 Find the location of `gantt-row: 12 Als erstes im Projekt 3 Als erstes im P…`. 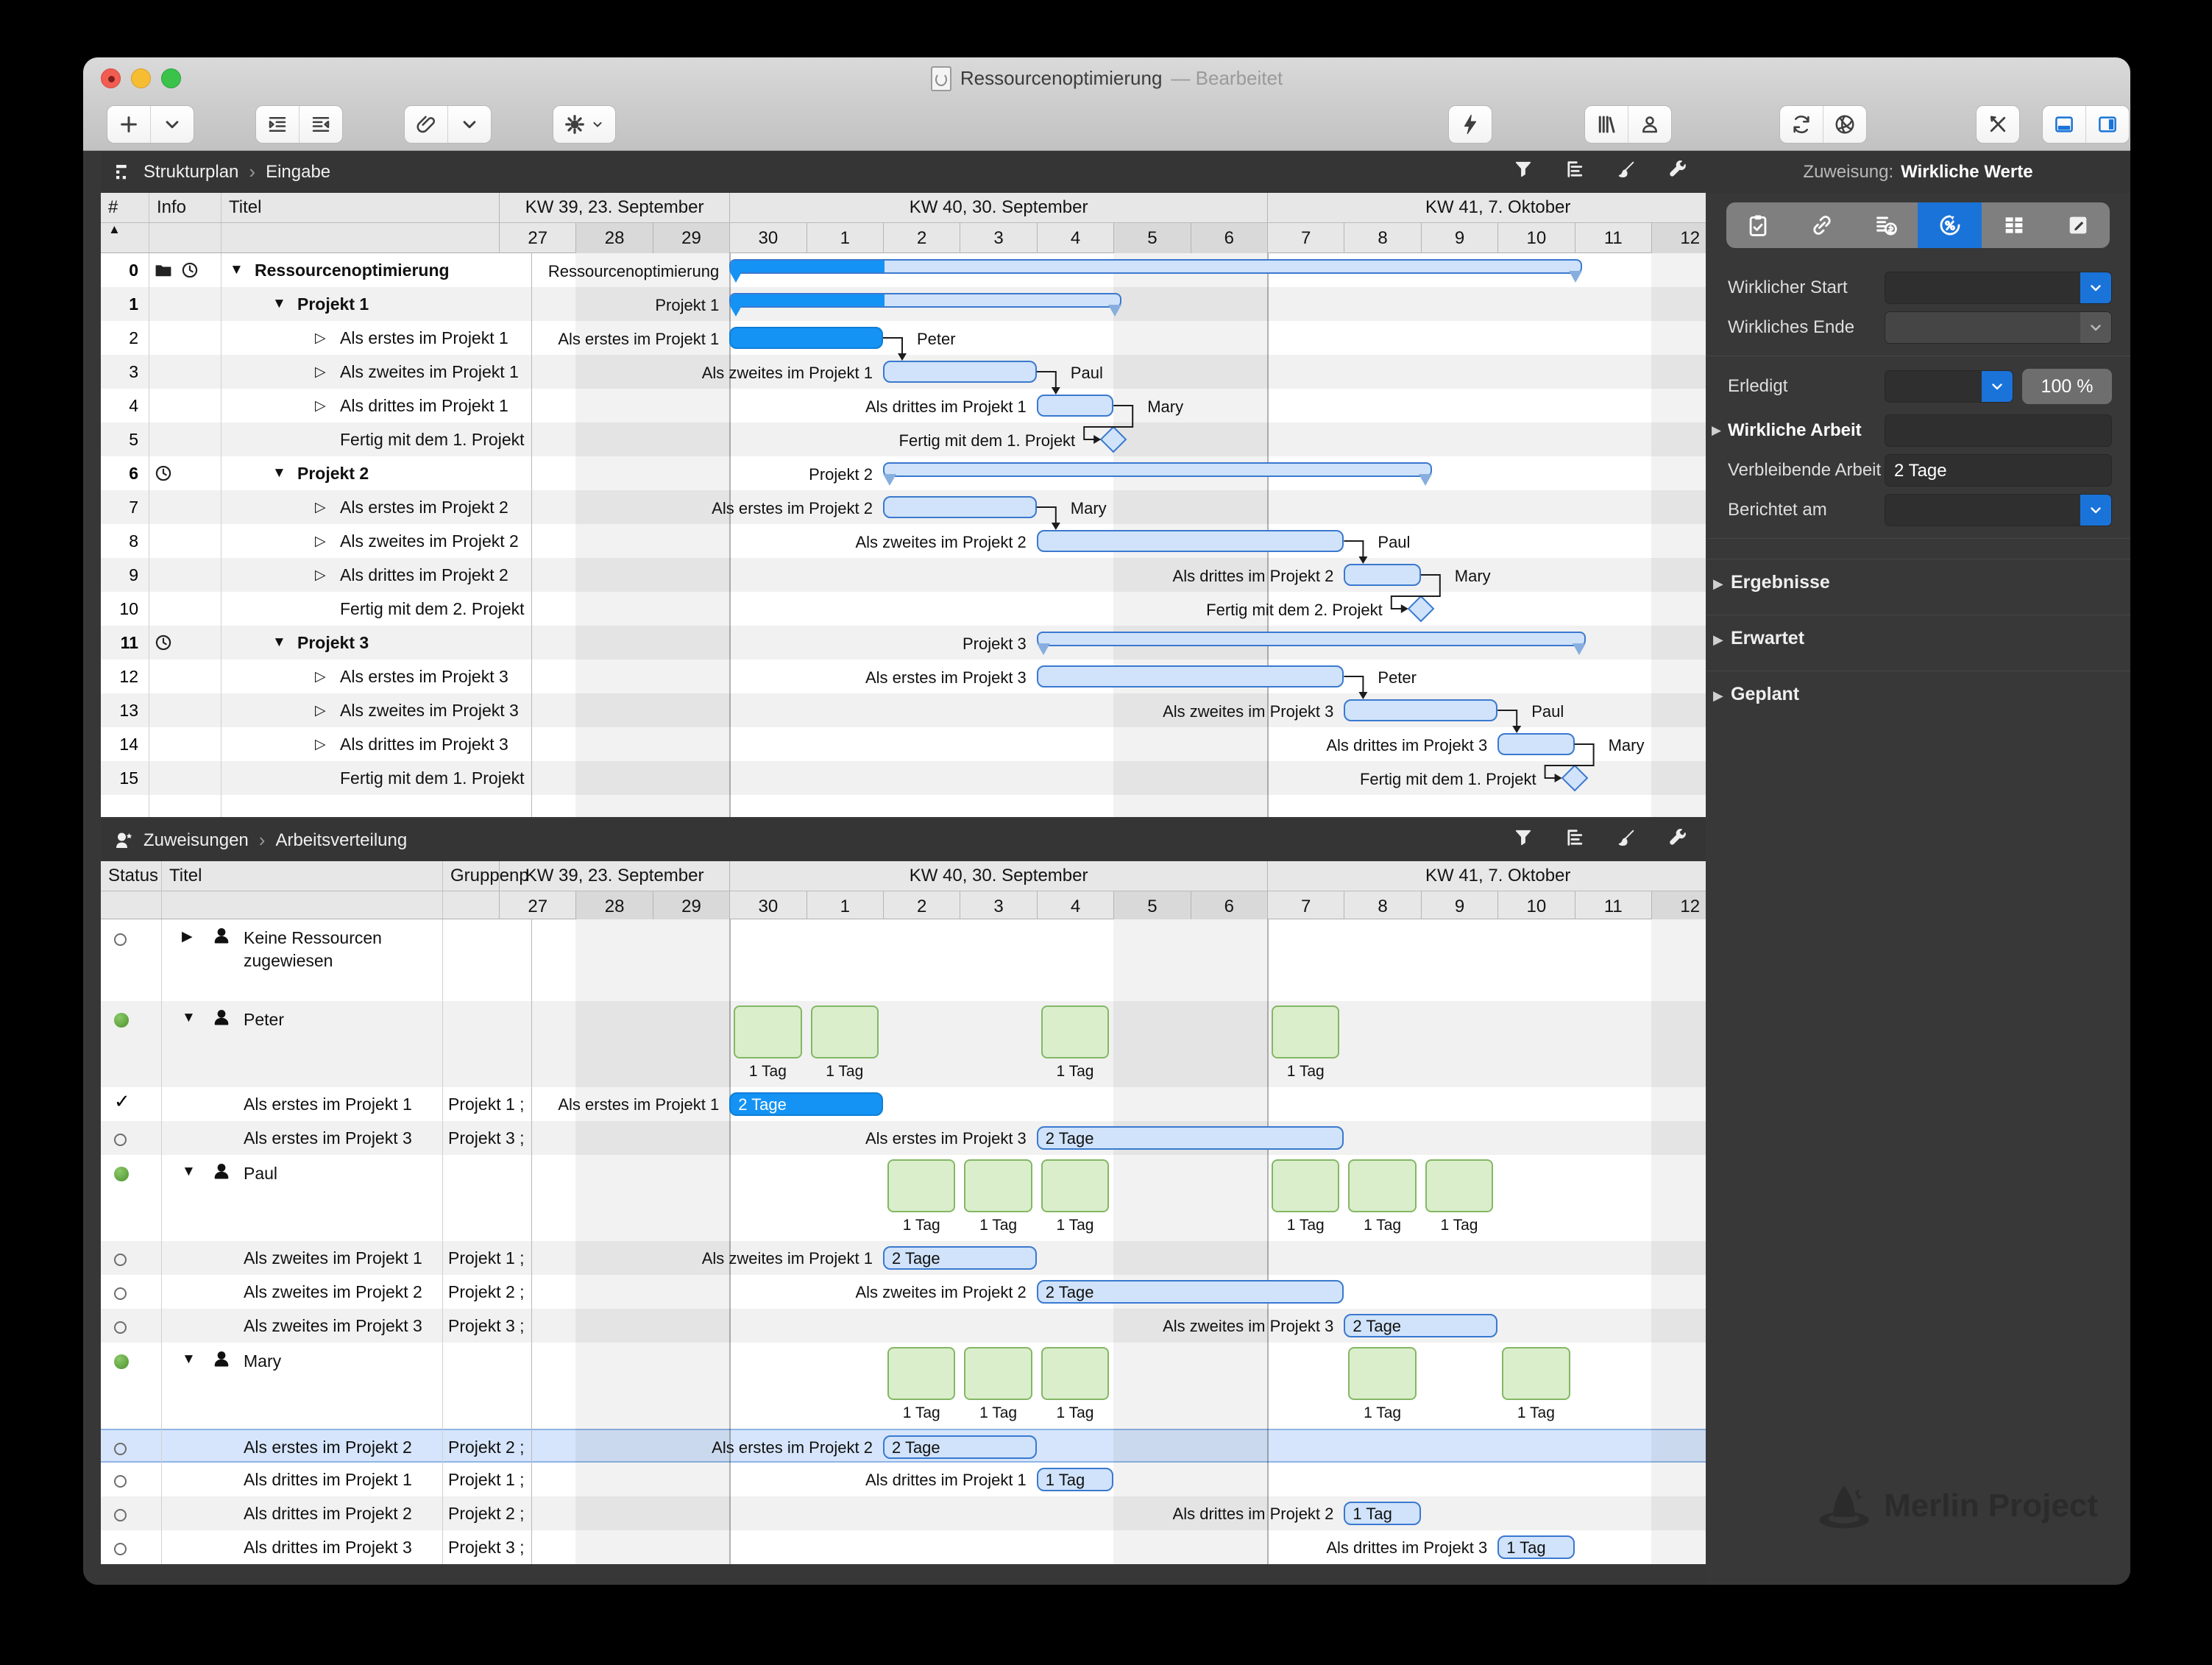

gantt-row: 12 Als erstes im Projekt 3 Als erstes im P… is located at coordinates (904, 676).